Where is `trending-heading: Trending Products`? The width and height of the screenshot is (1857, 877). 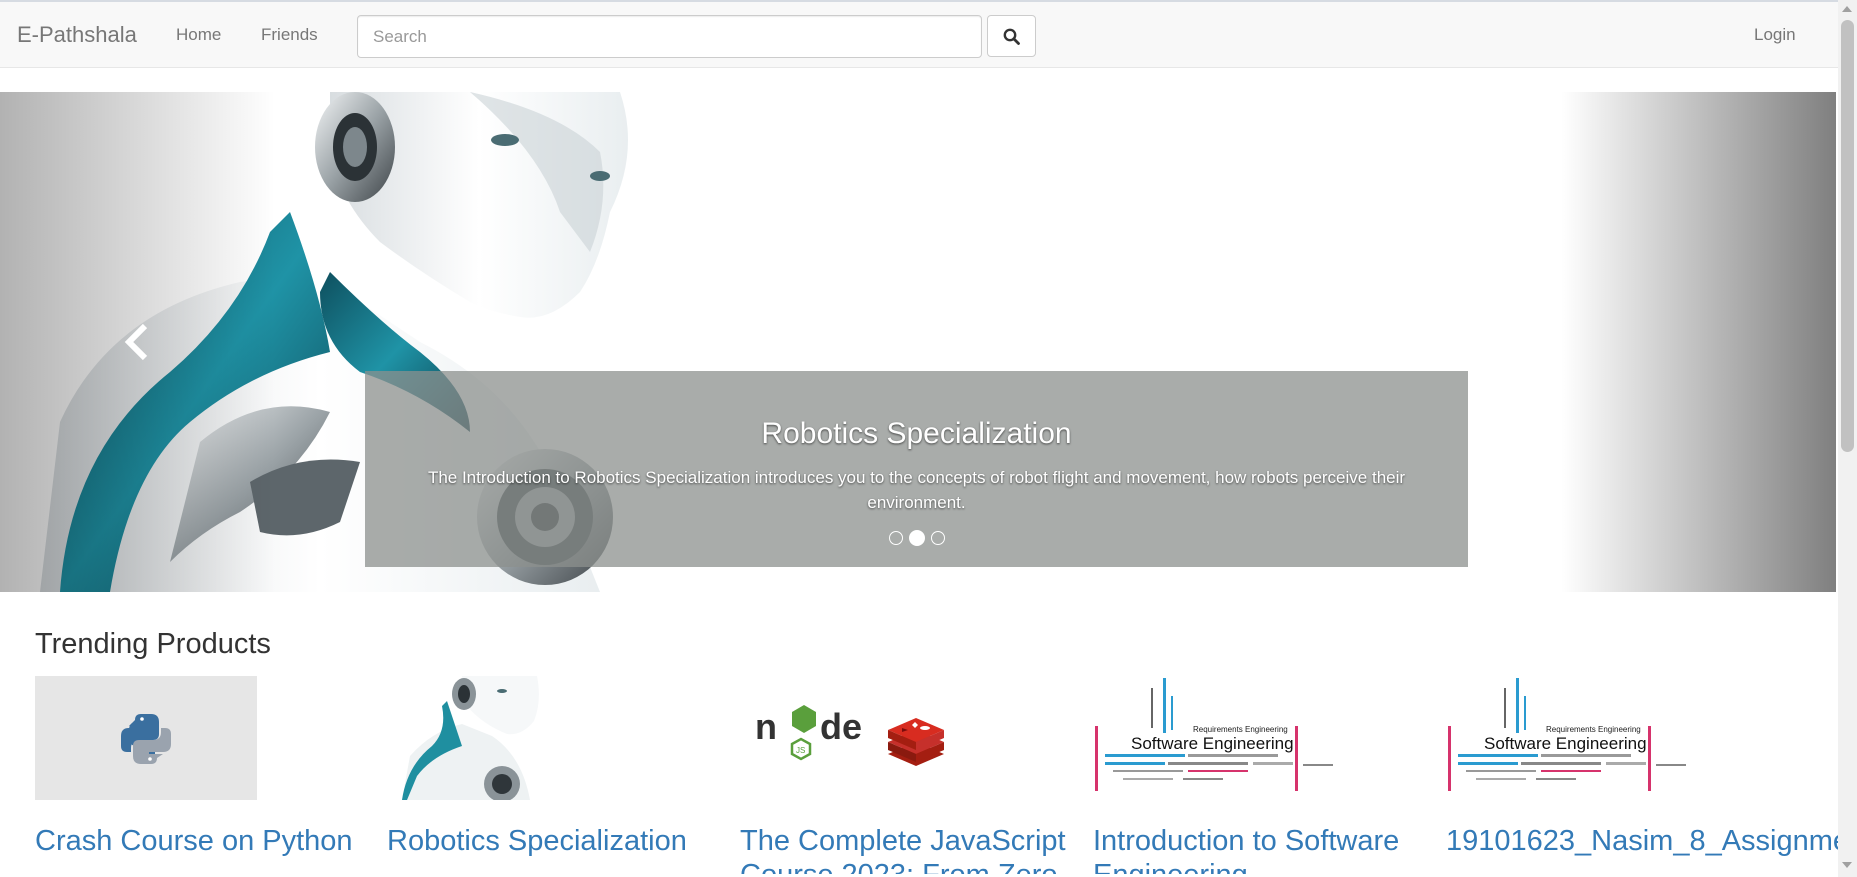 trending-heading: Trending Products is located at coordinates (153, 644).